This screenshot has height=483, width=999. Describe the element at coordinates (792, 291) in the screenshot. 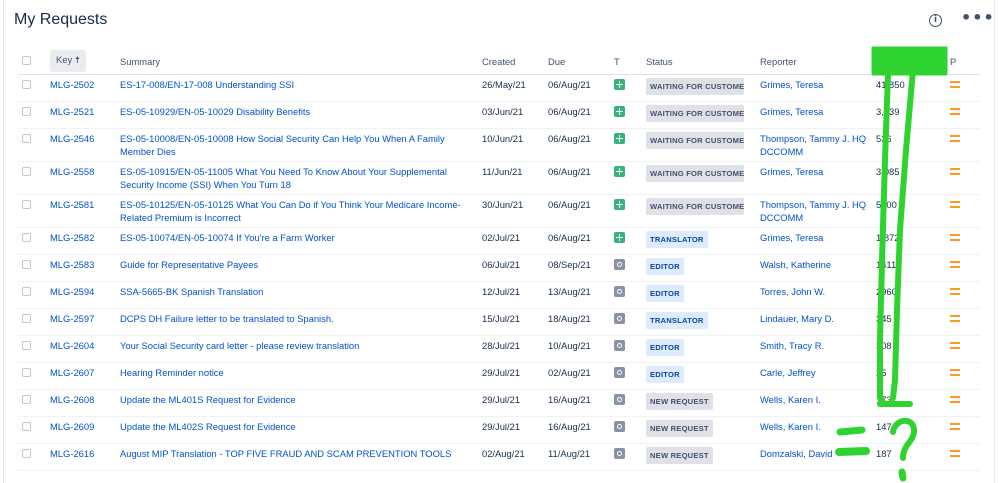

I see `reporter-name: Torres, John W.` at that location.